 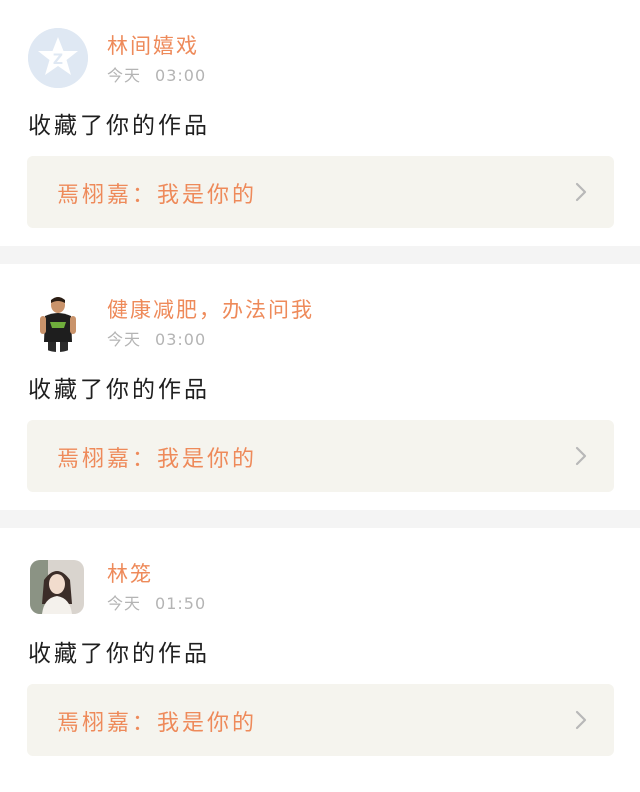 I want to click on qq-logo-icon: Z, so click(x=58, y=58).